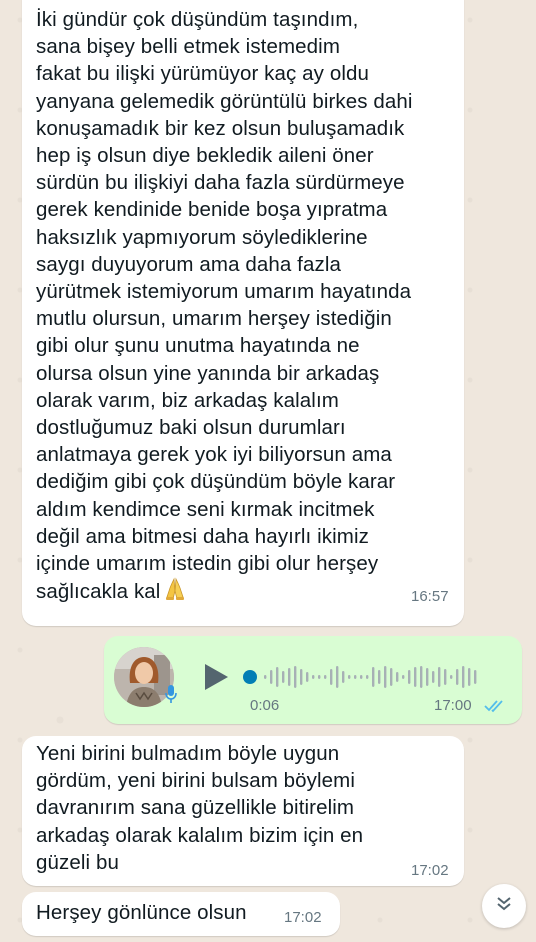  I want to click on voice-waveform, so click(362, 679).